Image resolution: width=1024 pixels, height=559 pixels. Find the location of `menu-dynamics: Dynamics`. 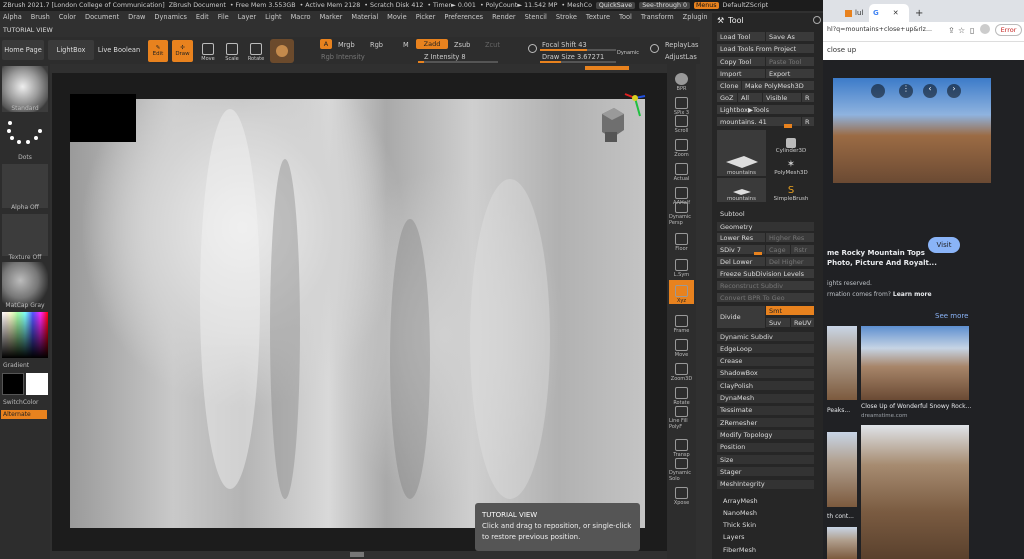

menu-dynamics: Dynamics is located at coordinates (170, 18).